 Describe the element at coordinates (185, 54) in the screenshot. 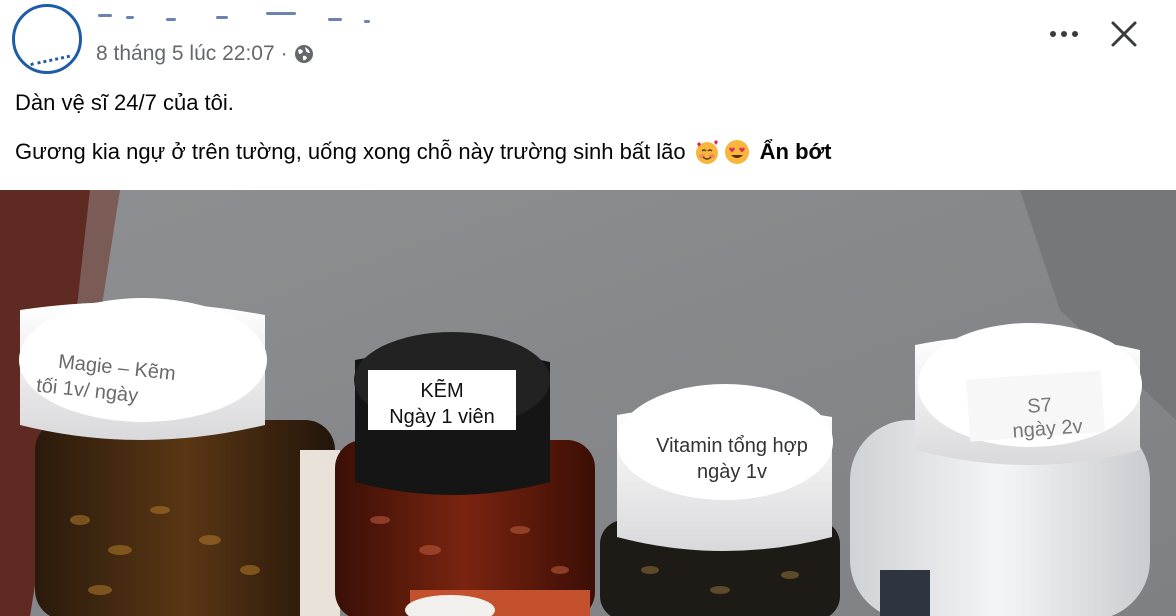

I see `post-timestamp: 8 tháng 5 lúc 22:07` at that location.